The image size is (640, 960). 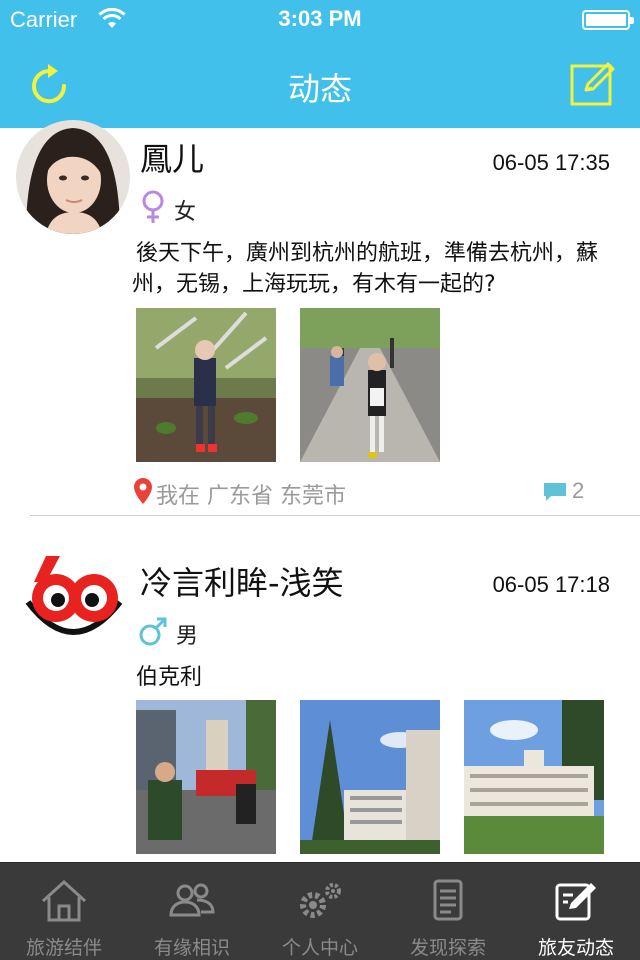 I want to click on tab-traveler-feed: 旅友动态, so click(x=576, y=911).